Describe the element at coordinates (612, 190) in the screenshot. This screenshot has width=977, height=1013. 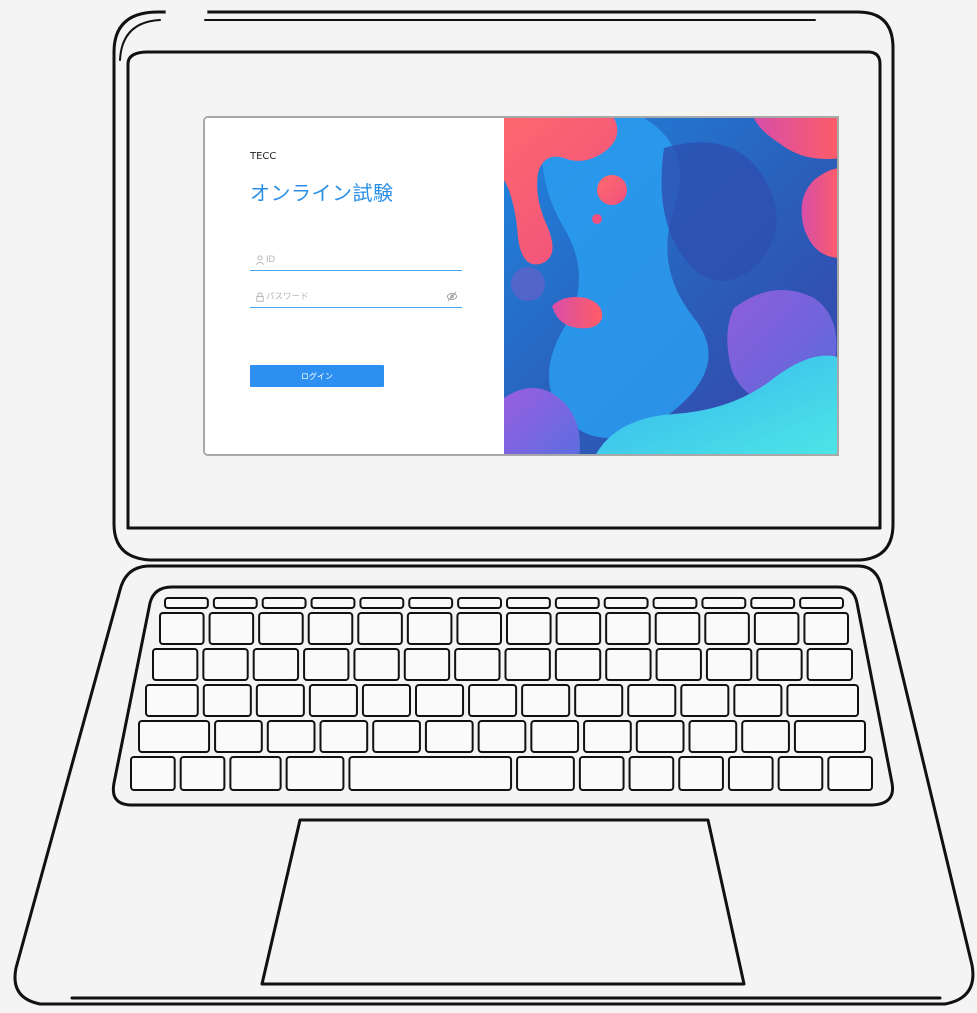
I see `art-dot-pink` at that location.